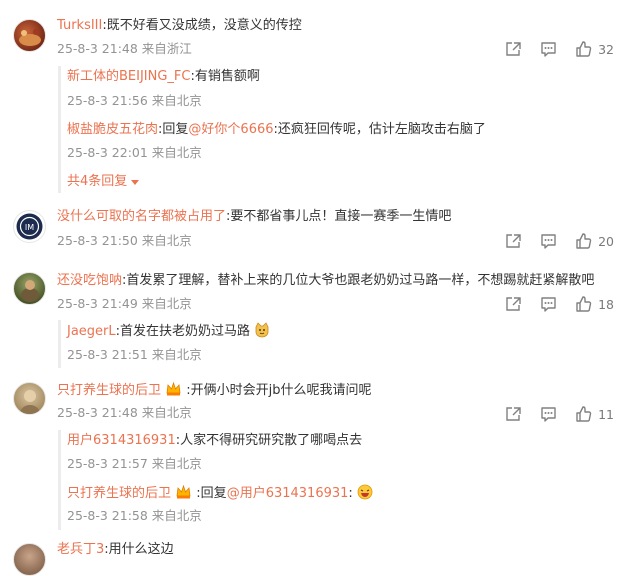  What do you see at coordinates (141, 216) in the screenshot?
I see `comment-author: 没什么可取的名字都被占用了` at bounding box center [141, 216].